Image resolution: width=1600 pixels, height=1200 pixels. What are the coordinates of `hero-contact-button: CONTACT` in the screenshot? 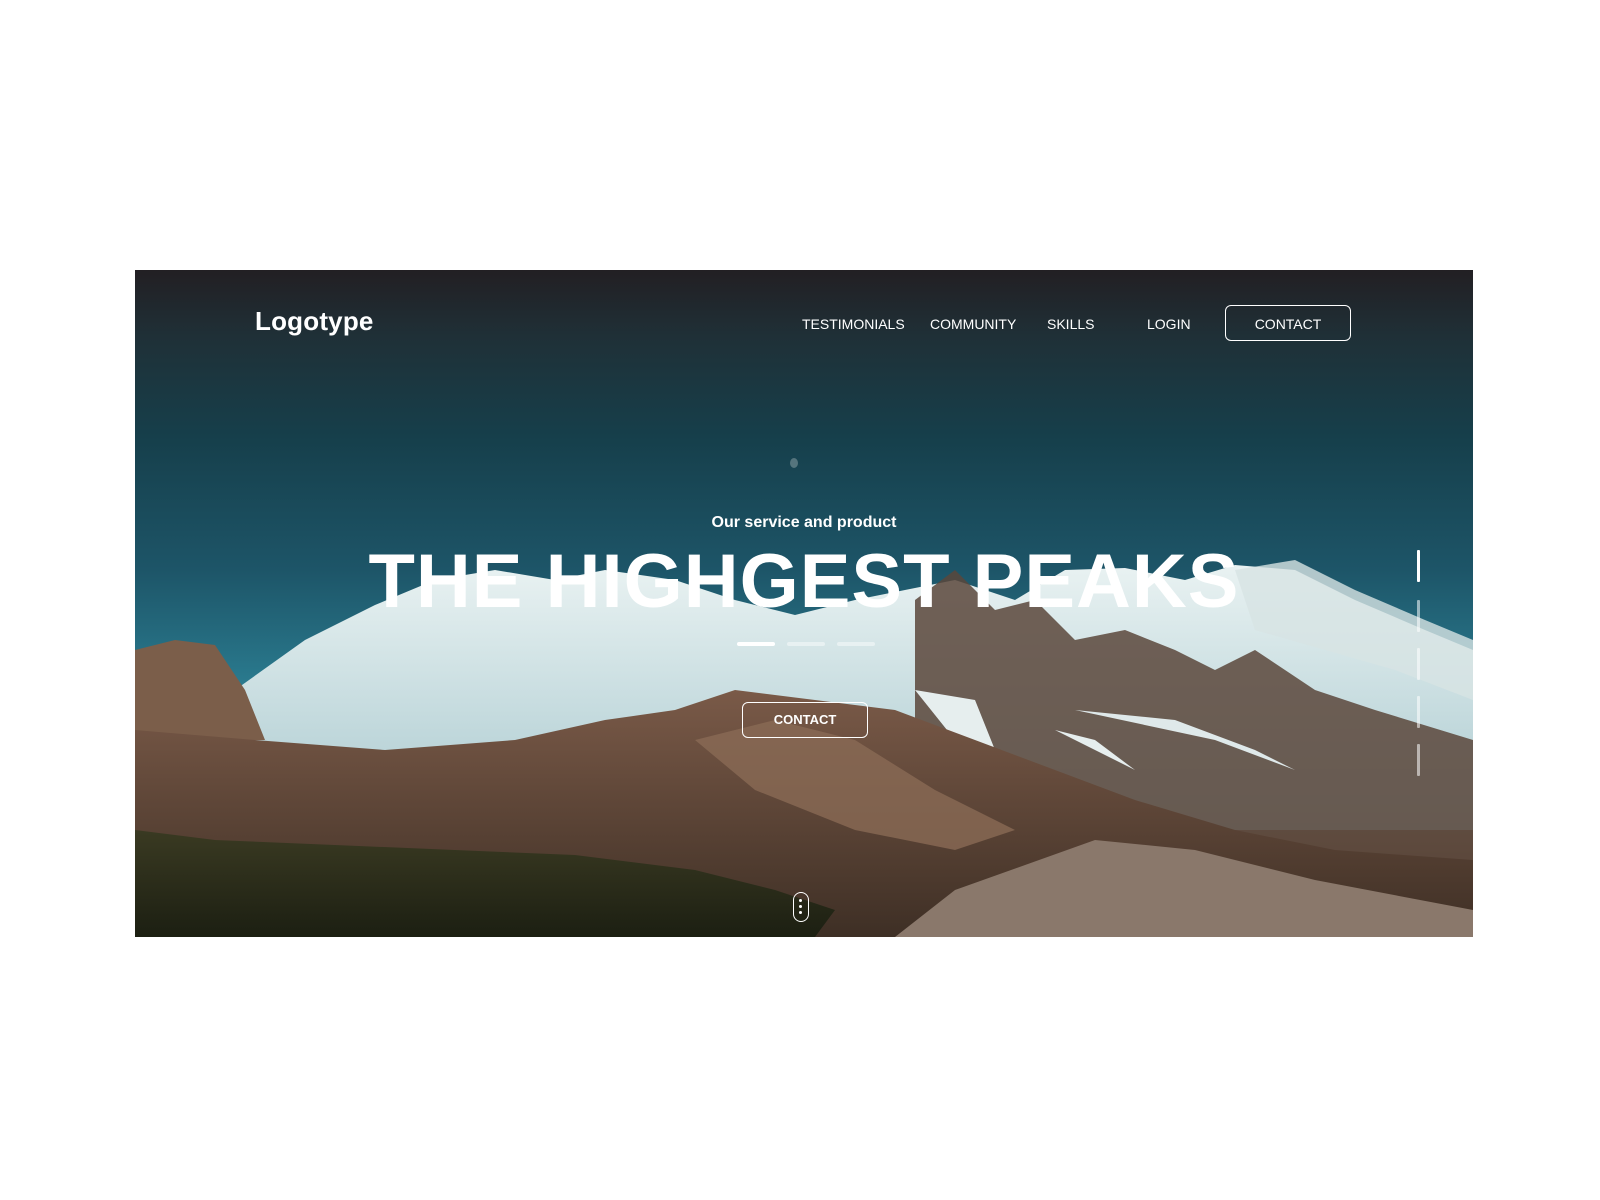 It's located at (805, 720).